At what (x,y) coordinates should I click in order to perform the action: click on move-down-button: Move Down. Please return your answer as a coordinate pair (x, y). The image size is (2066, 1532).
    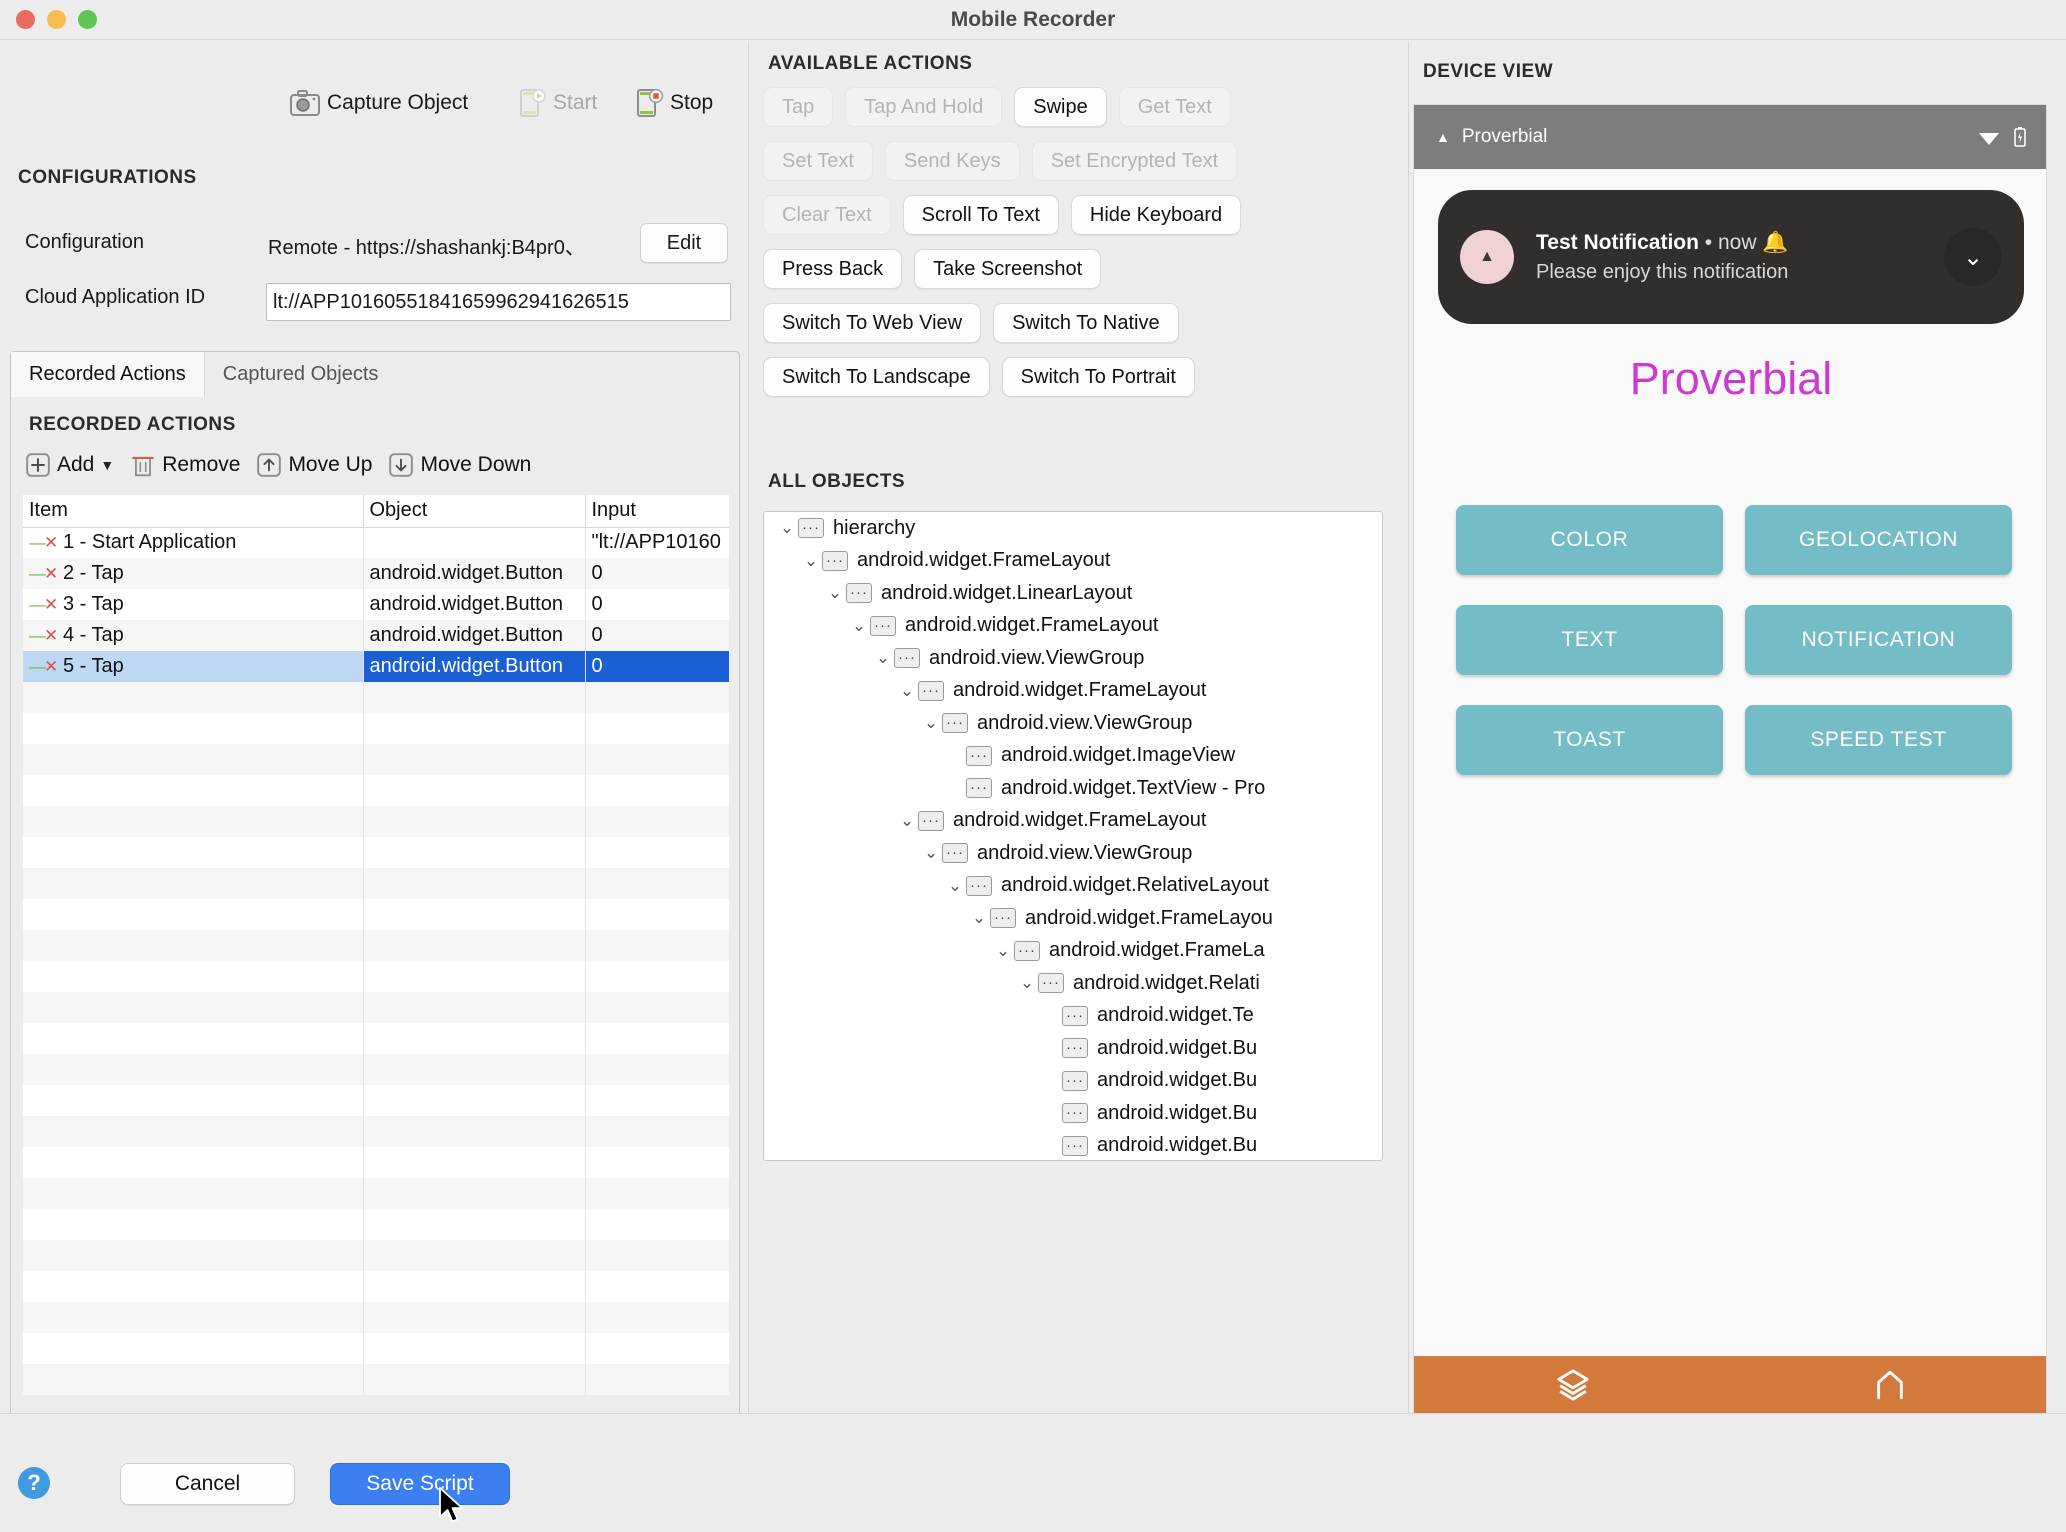
    Looking at the image, I should click on (463, 465).